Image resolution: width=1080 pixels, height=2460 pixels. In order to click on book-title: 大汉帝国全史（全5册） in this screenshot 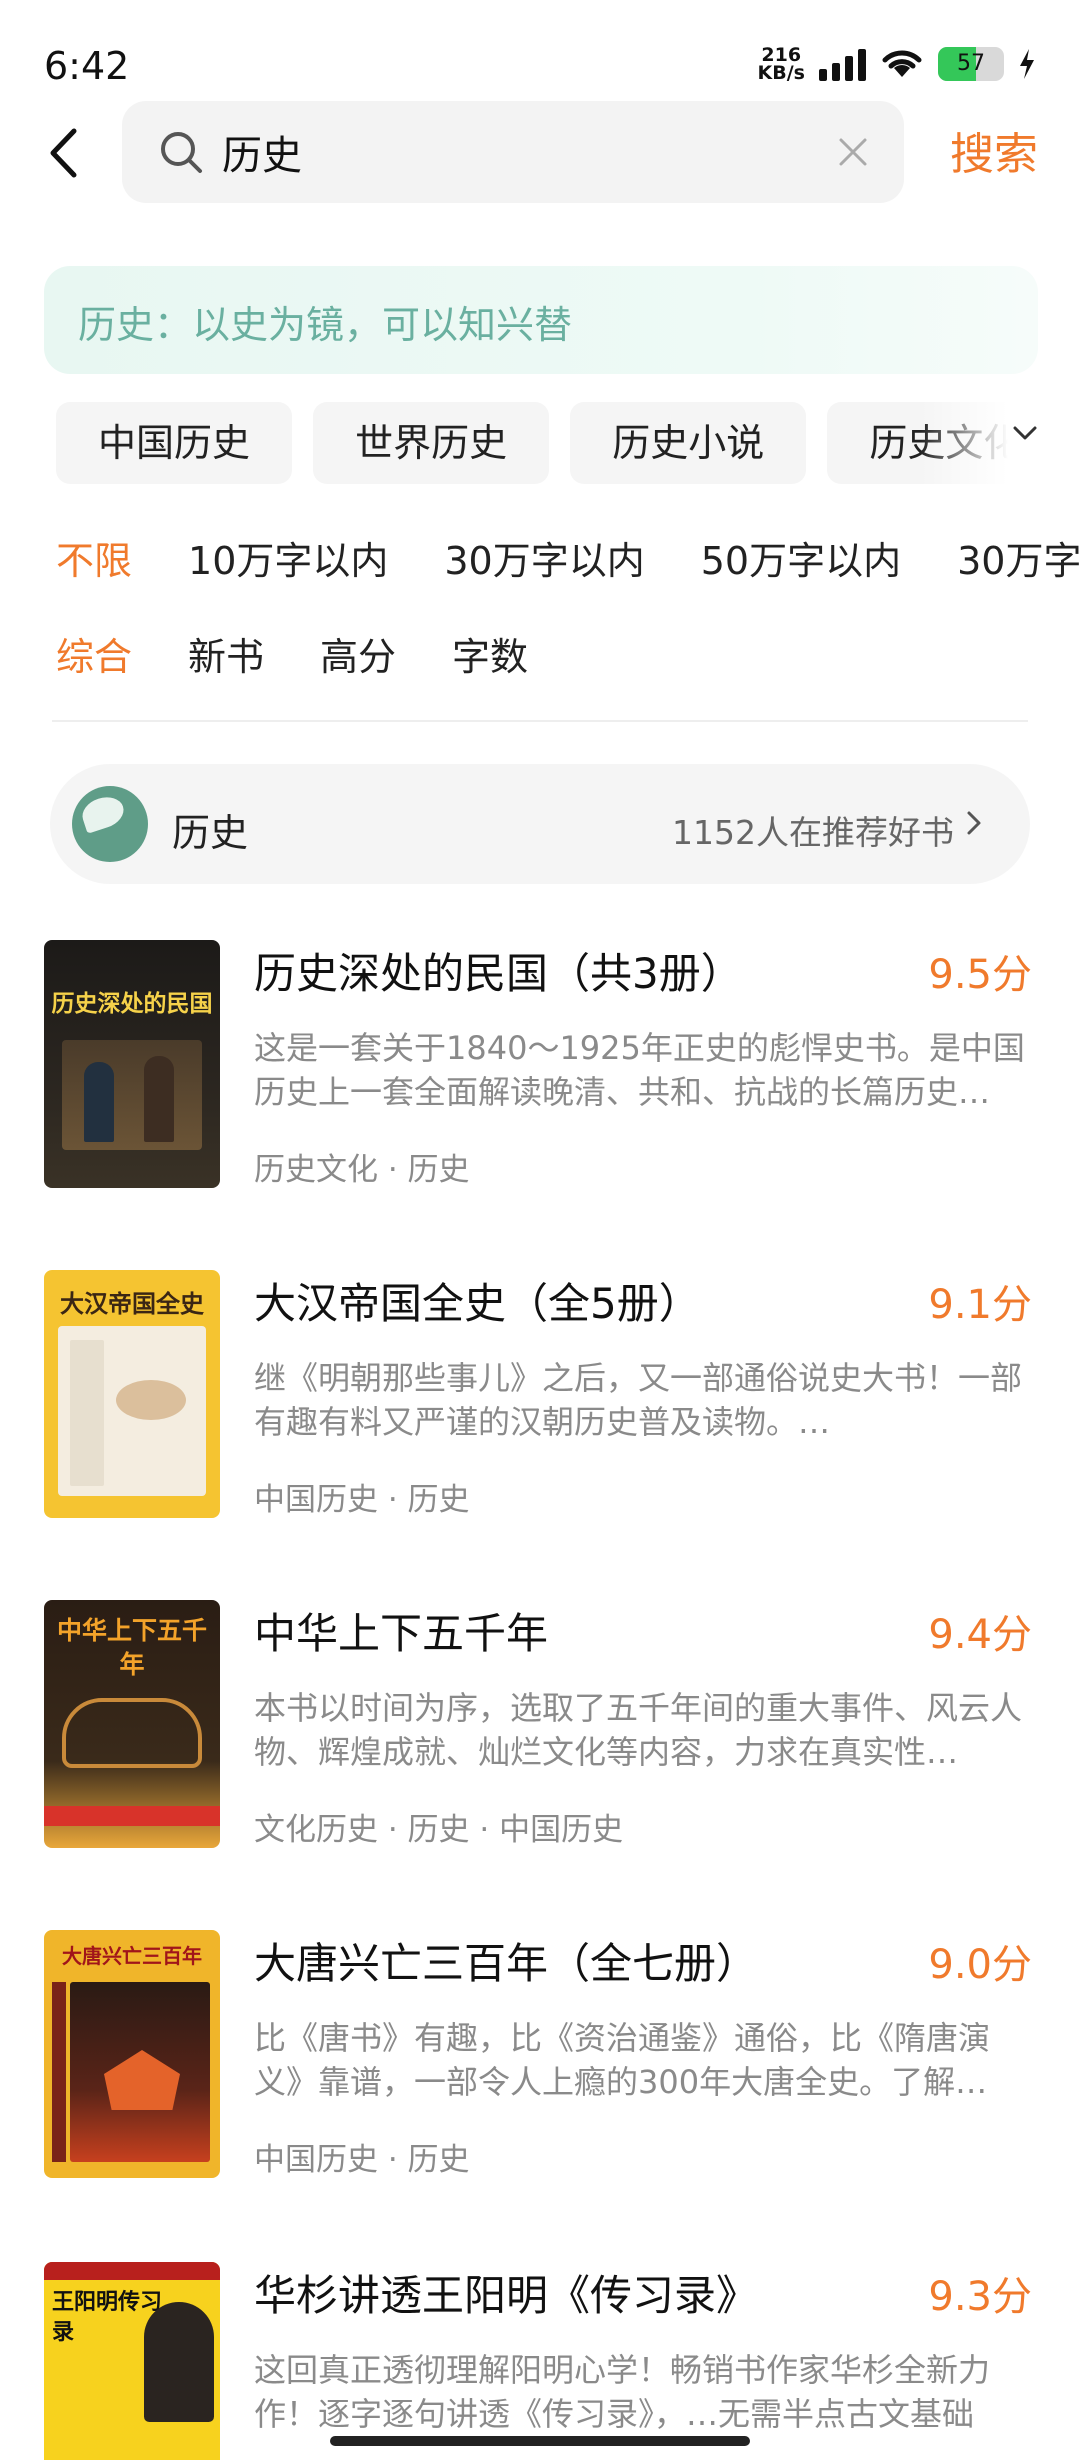, I will do `click(477, 1303)`.